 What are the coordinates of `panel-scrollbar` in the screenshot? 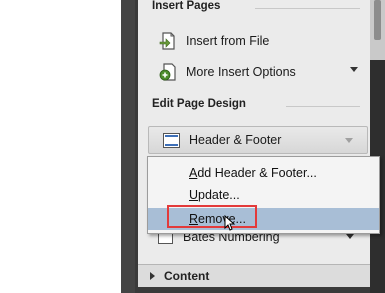 It's located at (377, 146).